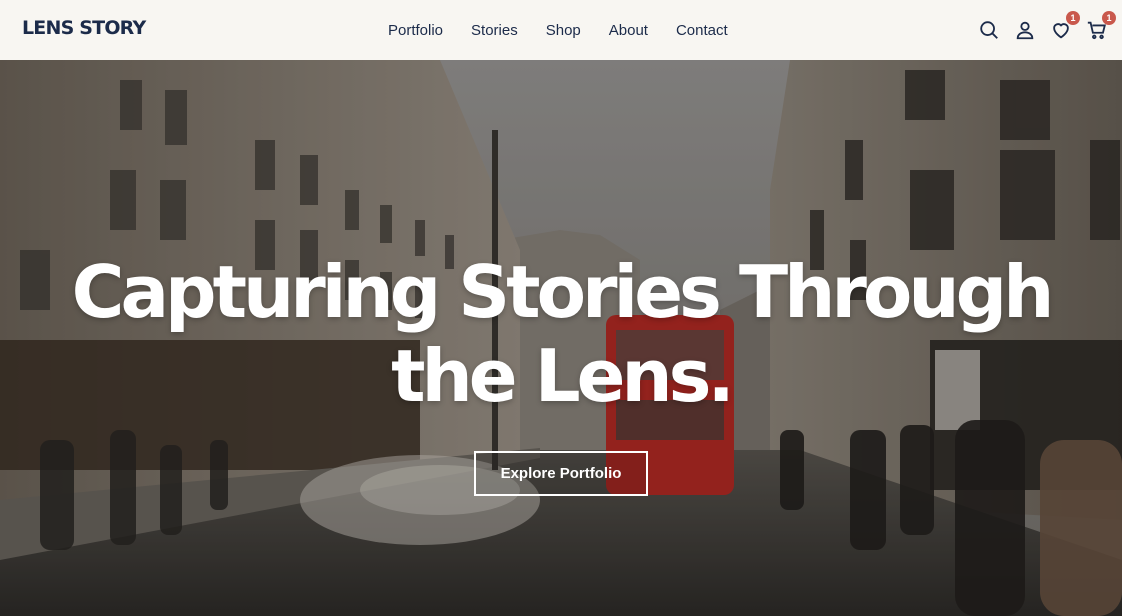 This screenshot has width=1122, height=616. I want to click on main-nav: Portfolio Stories Shop About Contact, so click(558, 30).